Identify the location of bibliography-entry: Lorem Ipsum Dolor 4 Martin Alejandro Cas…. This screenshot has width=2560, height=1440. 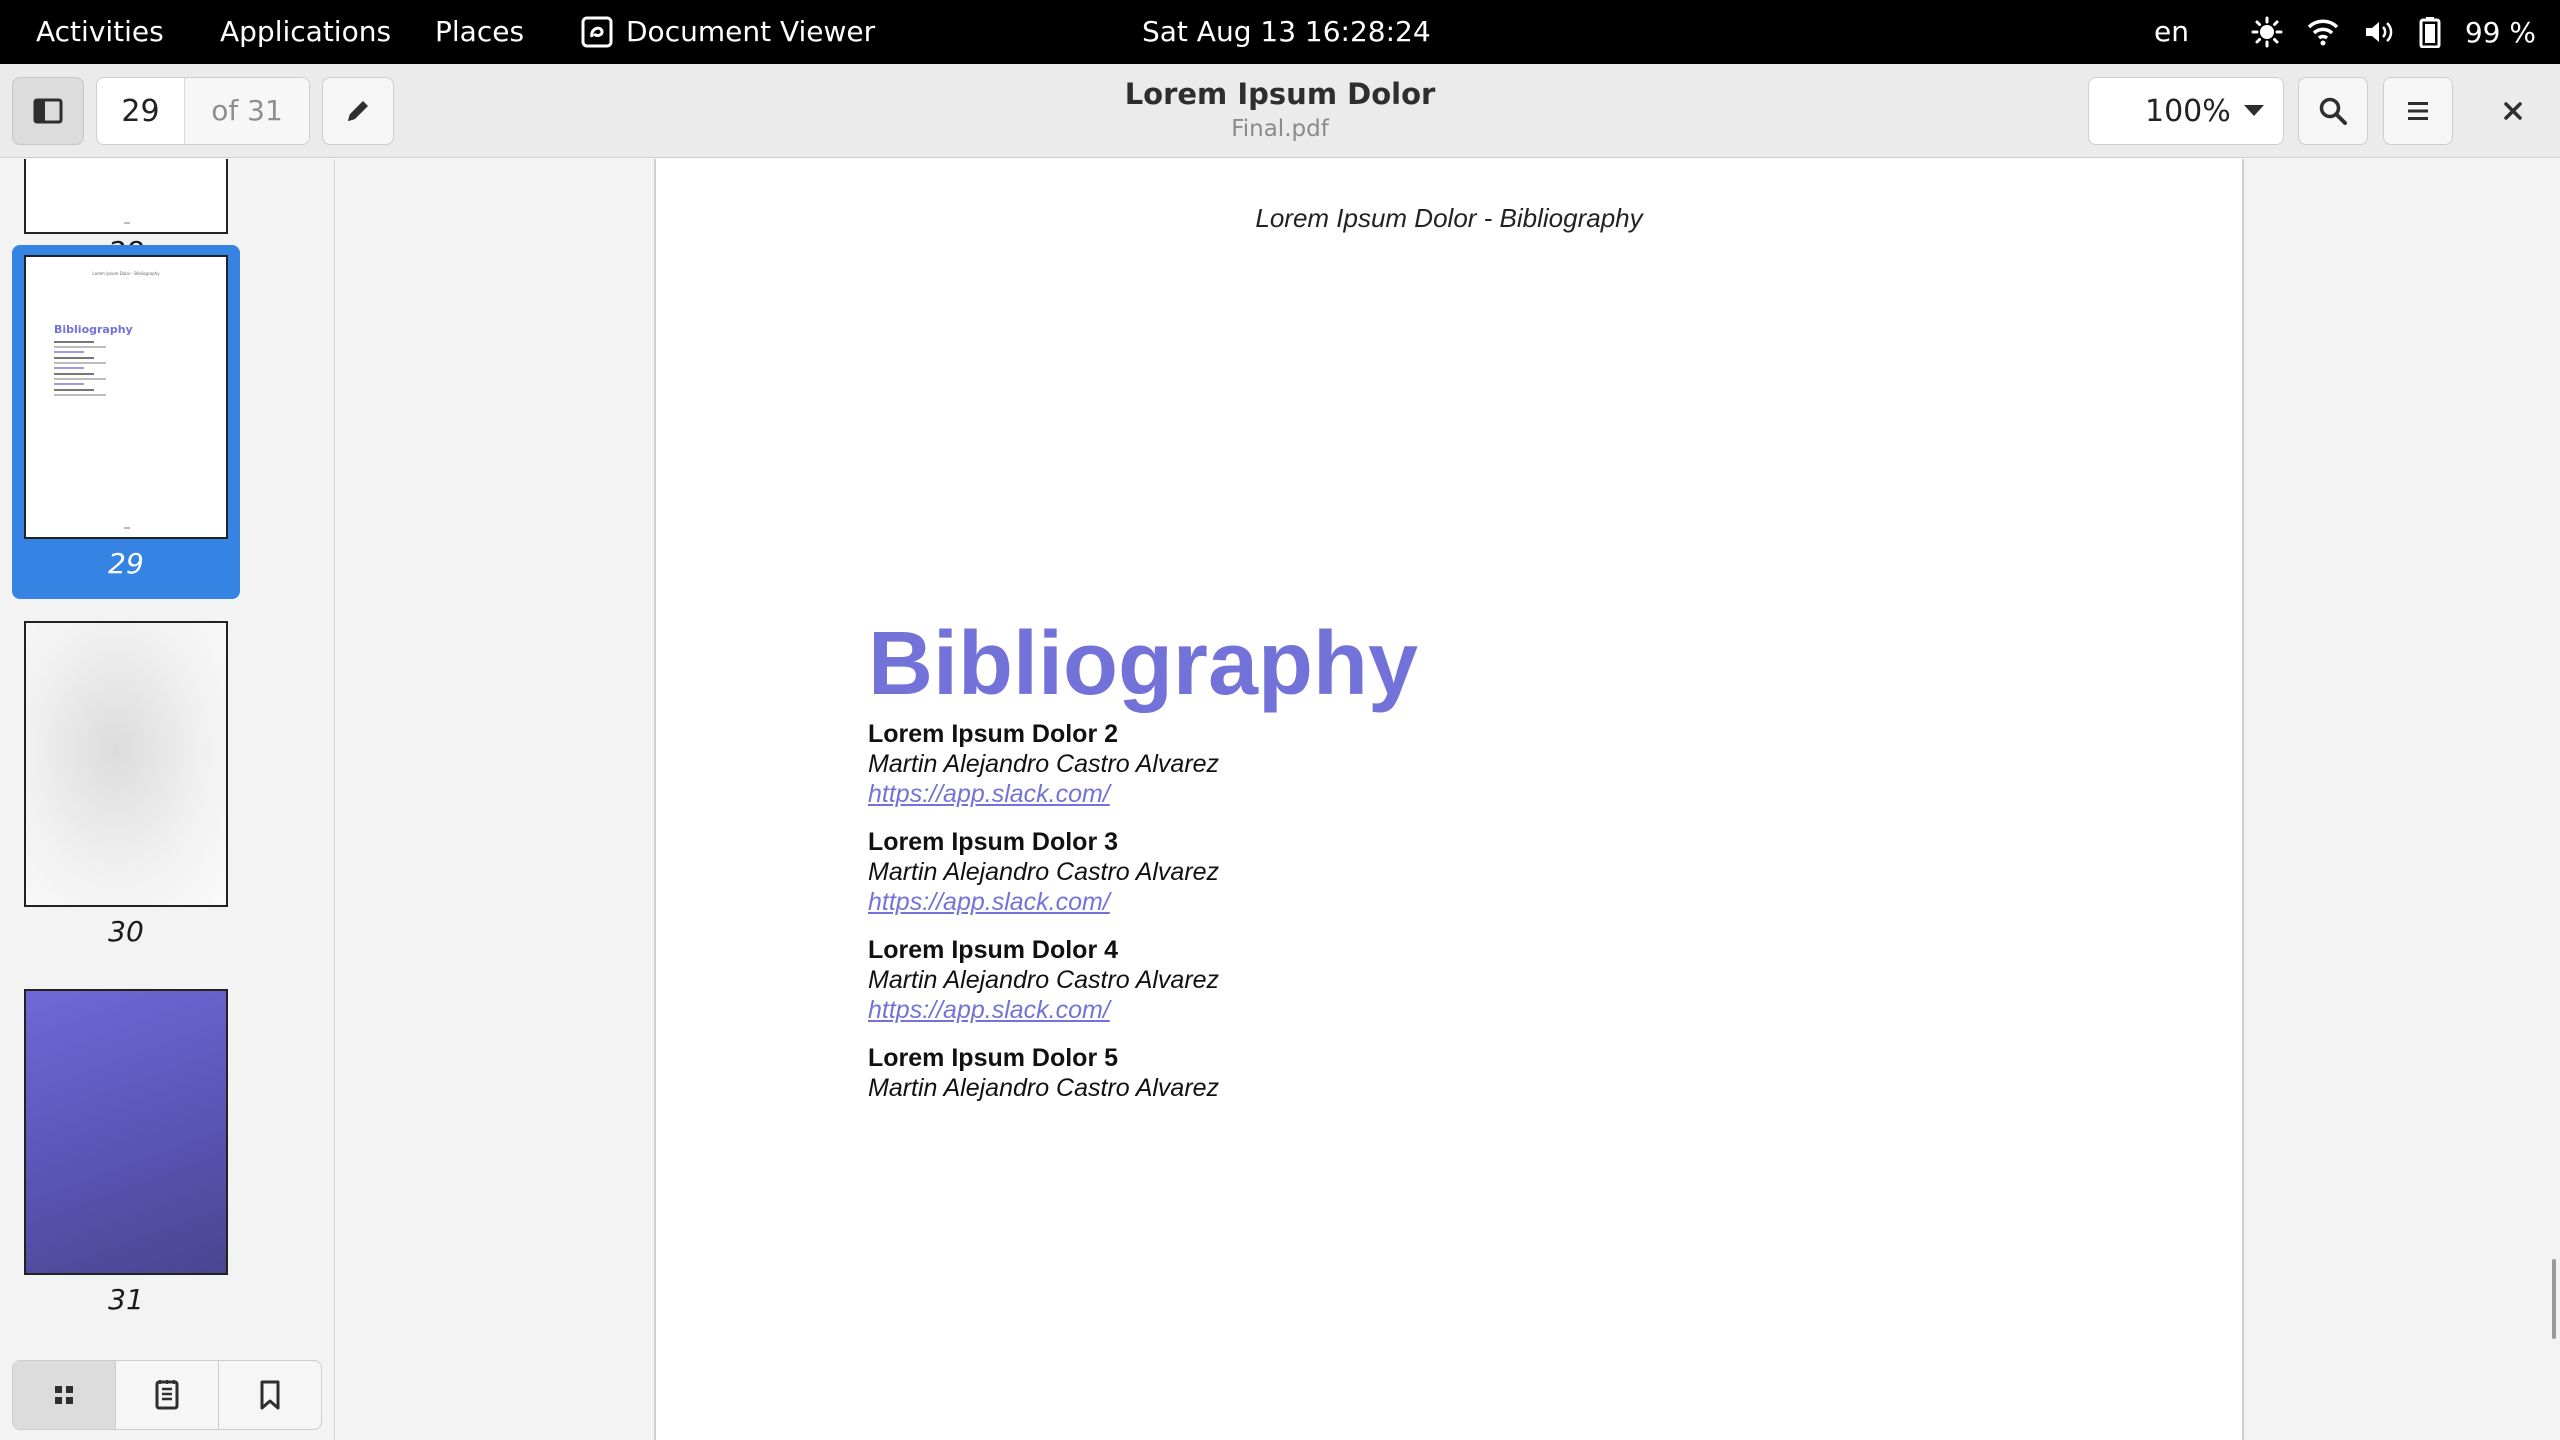
(1043, 980).